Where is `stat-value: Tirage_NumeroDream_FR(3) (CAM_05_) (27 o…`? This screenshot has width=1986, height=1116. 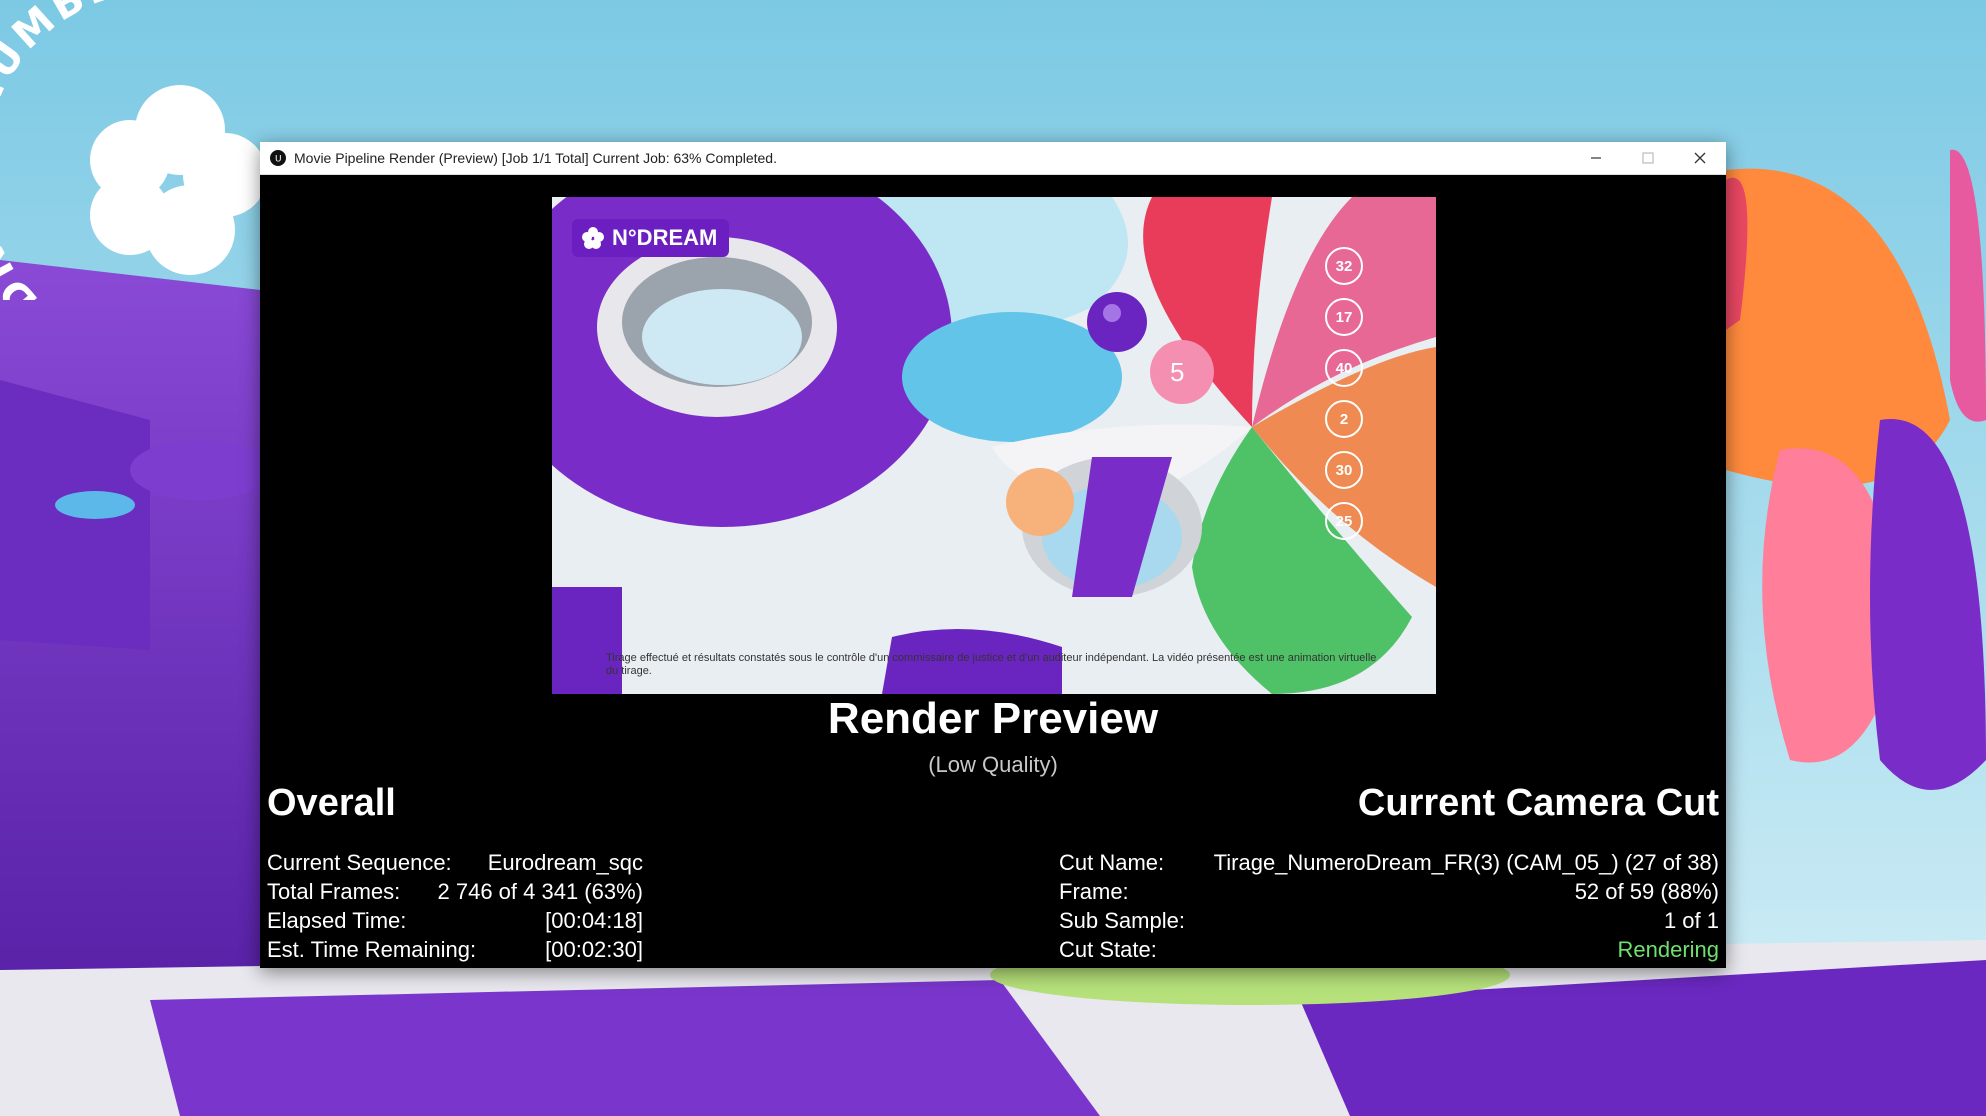
stat-value: Tirage_NumeroDream_FR(3) (CAM_05_) (27 o… is located at coordinates (1466, 862).